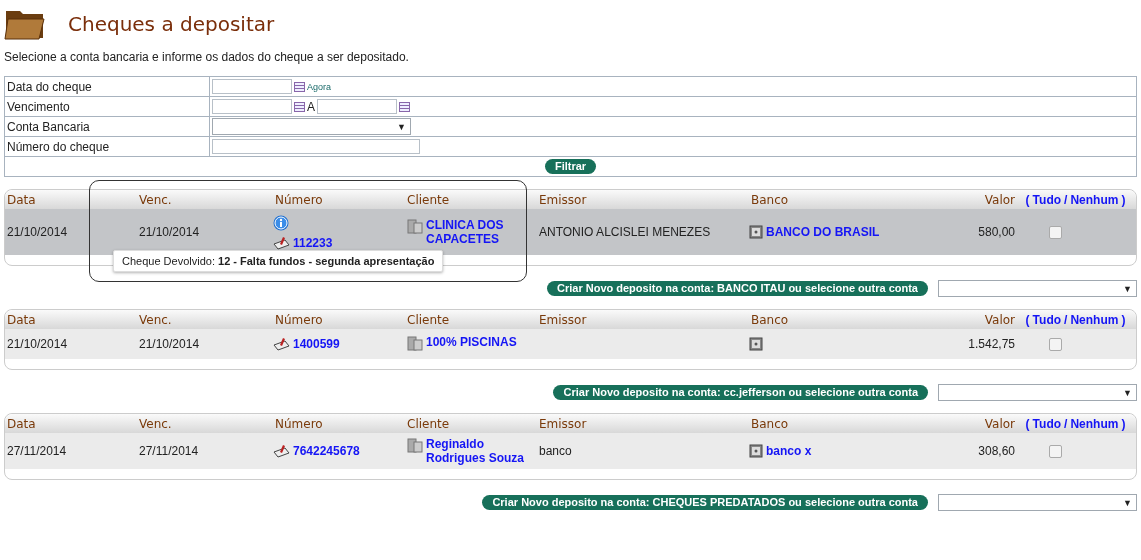 The width and height of the screenshot is (1141, 560). Describe the element at coordinates (36, 451) in the screenshot. I see `date-cell-text: 27/11/2014` at that location.